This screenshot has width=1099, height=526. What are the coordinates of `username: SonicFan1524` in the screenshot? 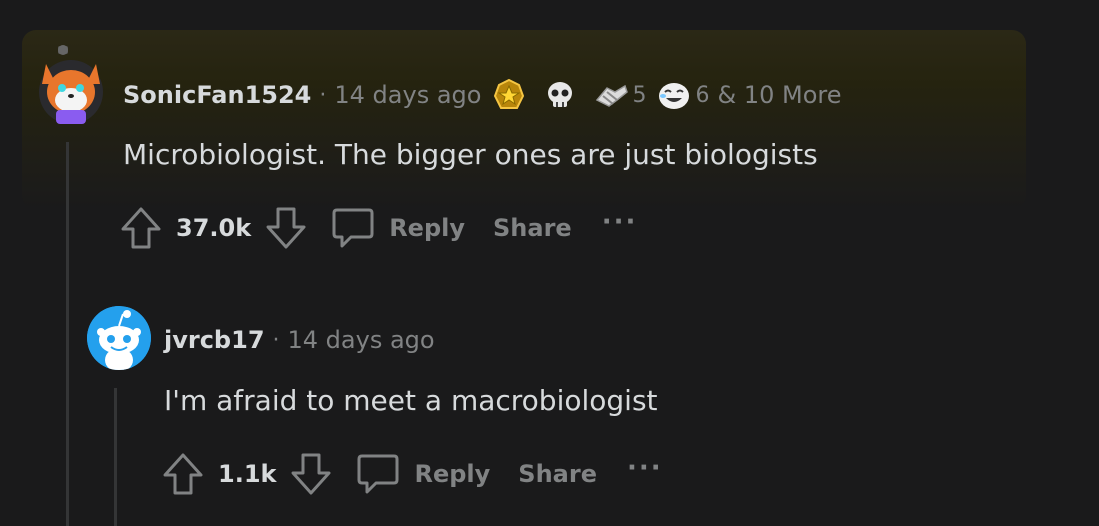 It's located at (217, 95).